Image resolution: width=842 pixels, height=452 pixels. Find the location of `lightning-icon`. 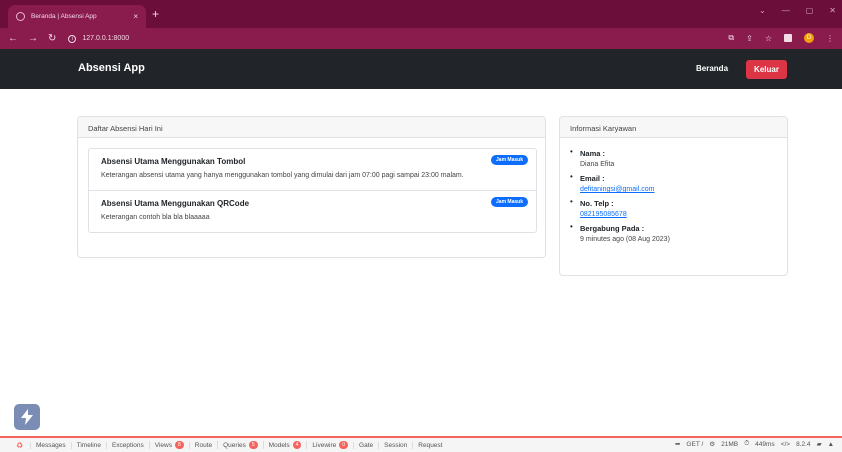

lightning-icon is located at coordinates (27, 417).